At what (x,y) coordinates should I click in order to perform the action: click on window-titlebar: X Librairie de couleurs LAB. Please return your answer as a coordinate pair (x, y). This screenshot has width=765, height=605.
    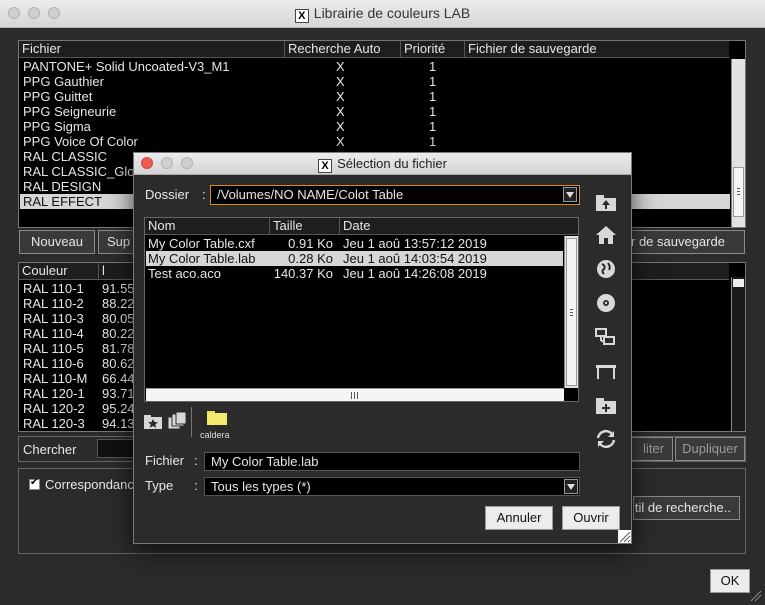
    Looking at the image, I should click on (382, 14).